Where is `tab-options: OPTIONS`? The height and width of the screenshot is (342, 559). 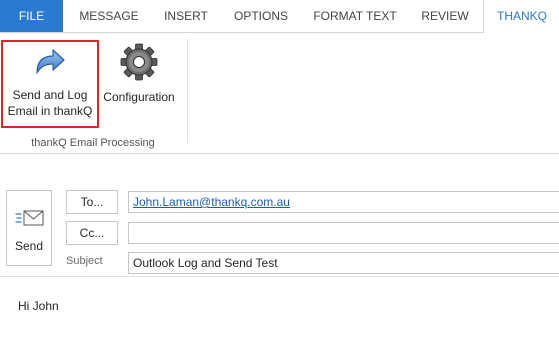 tab-options: OPTIONS is located at coordinates (261, 16).